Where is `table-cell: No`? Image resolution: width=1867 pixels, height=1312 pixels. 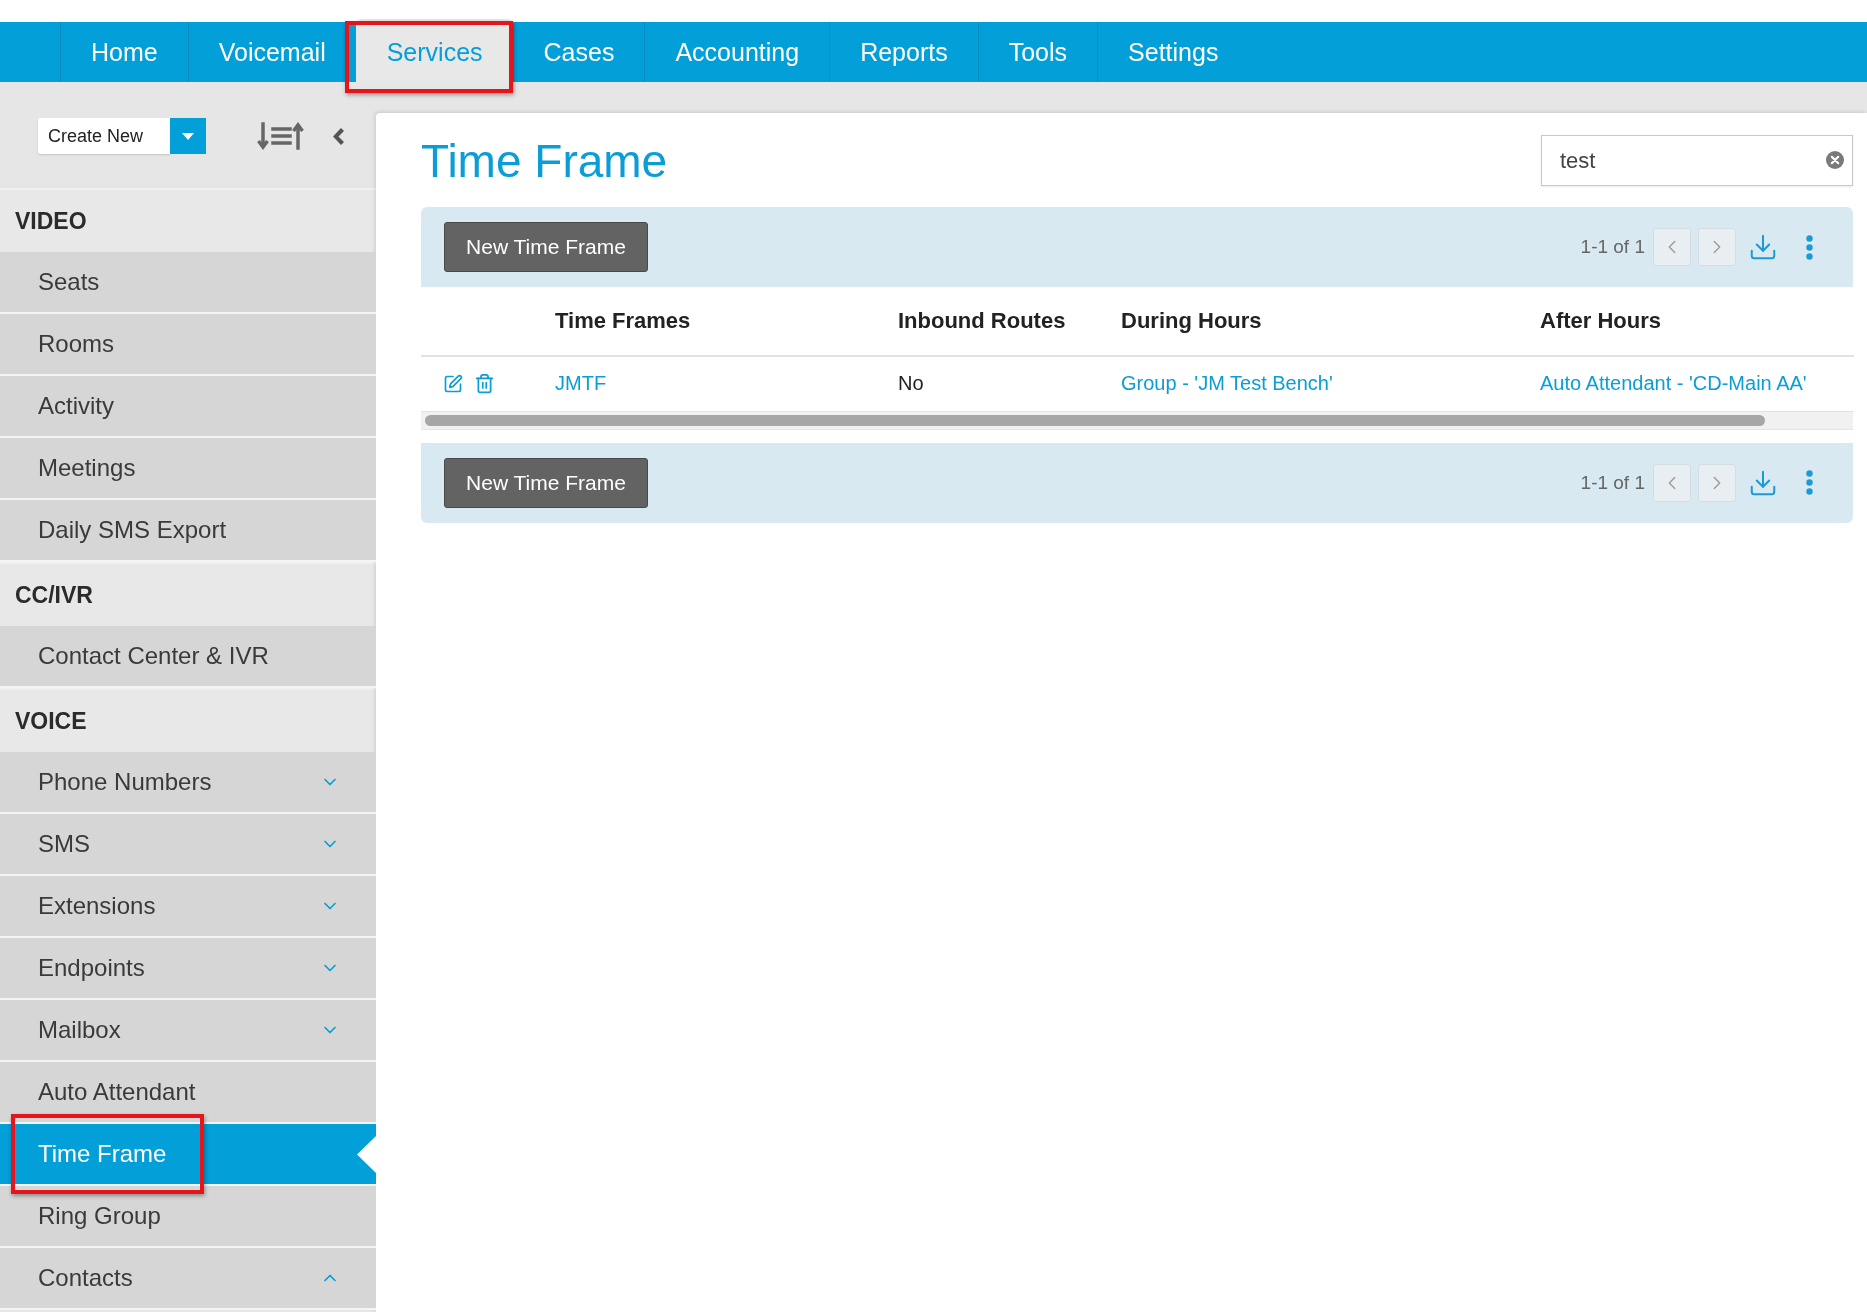
table-cell: No is located at coordinates (995, 383).